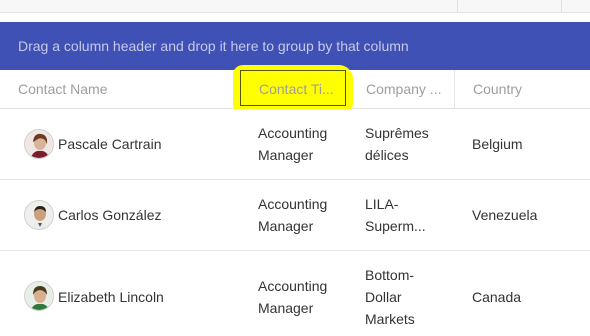 Image resolution: width=590 pixels, height=336 pixels. I want to click on company-name-line: LILA-, so click(382, 204).